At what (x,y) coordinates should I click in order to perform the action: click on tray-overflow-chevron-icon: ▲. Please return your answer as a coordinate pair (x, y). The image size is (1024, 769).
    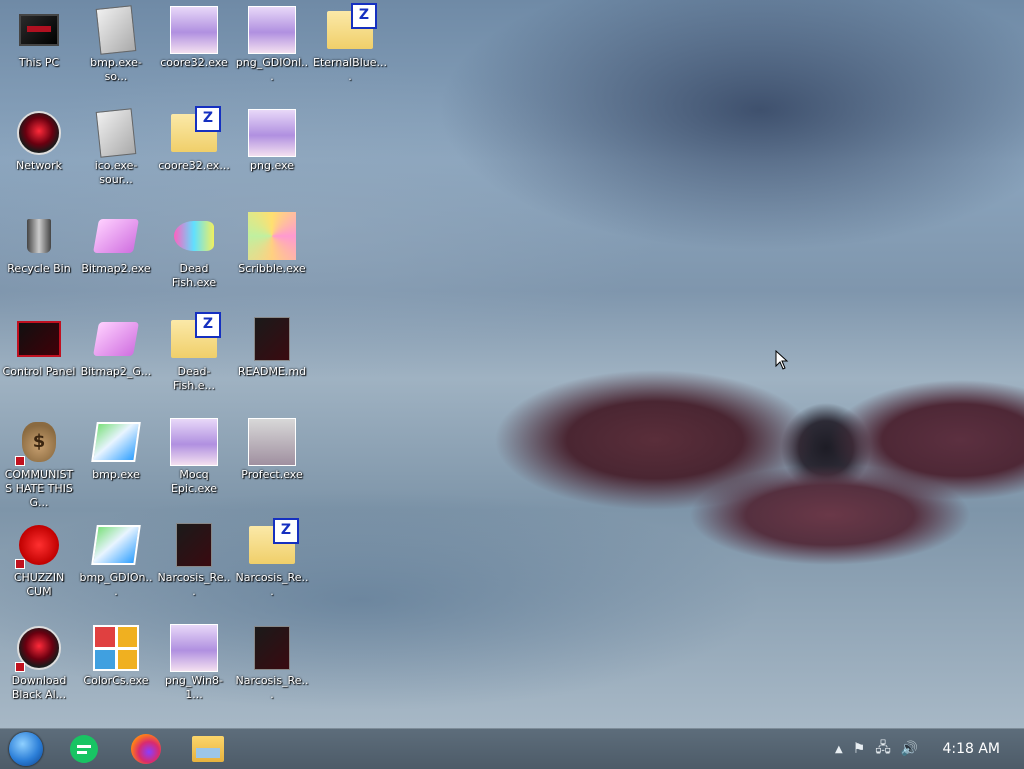
    Looking at the image, I should click on (839, 749).